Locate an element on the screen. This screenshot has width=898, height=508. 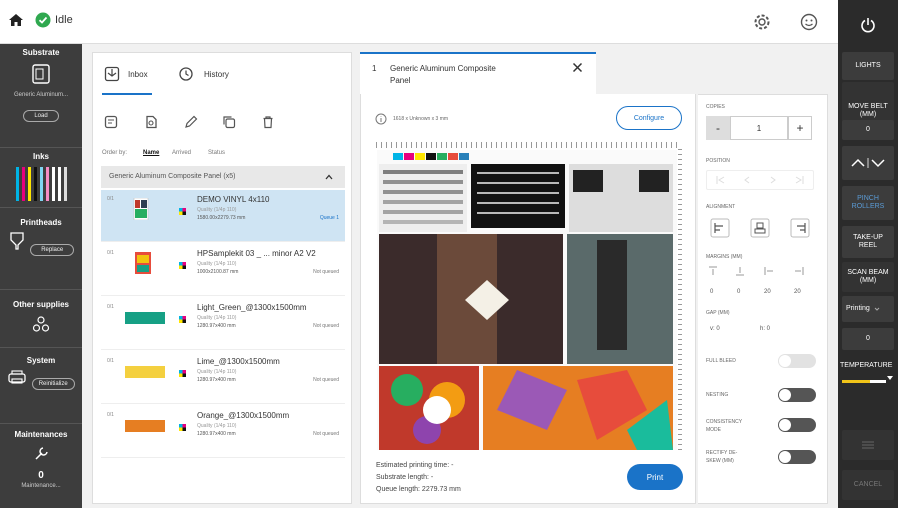
power-button is located at coordinates (868, 25).